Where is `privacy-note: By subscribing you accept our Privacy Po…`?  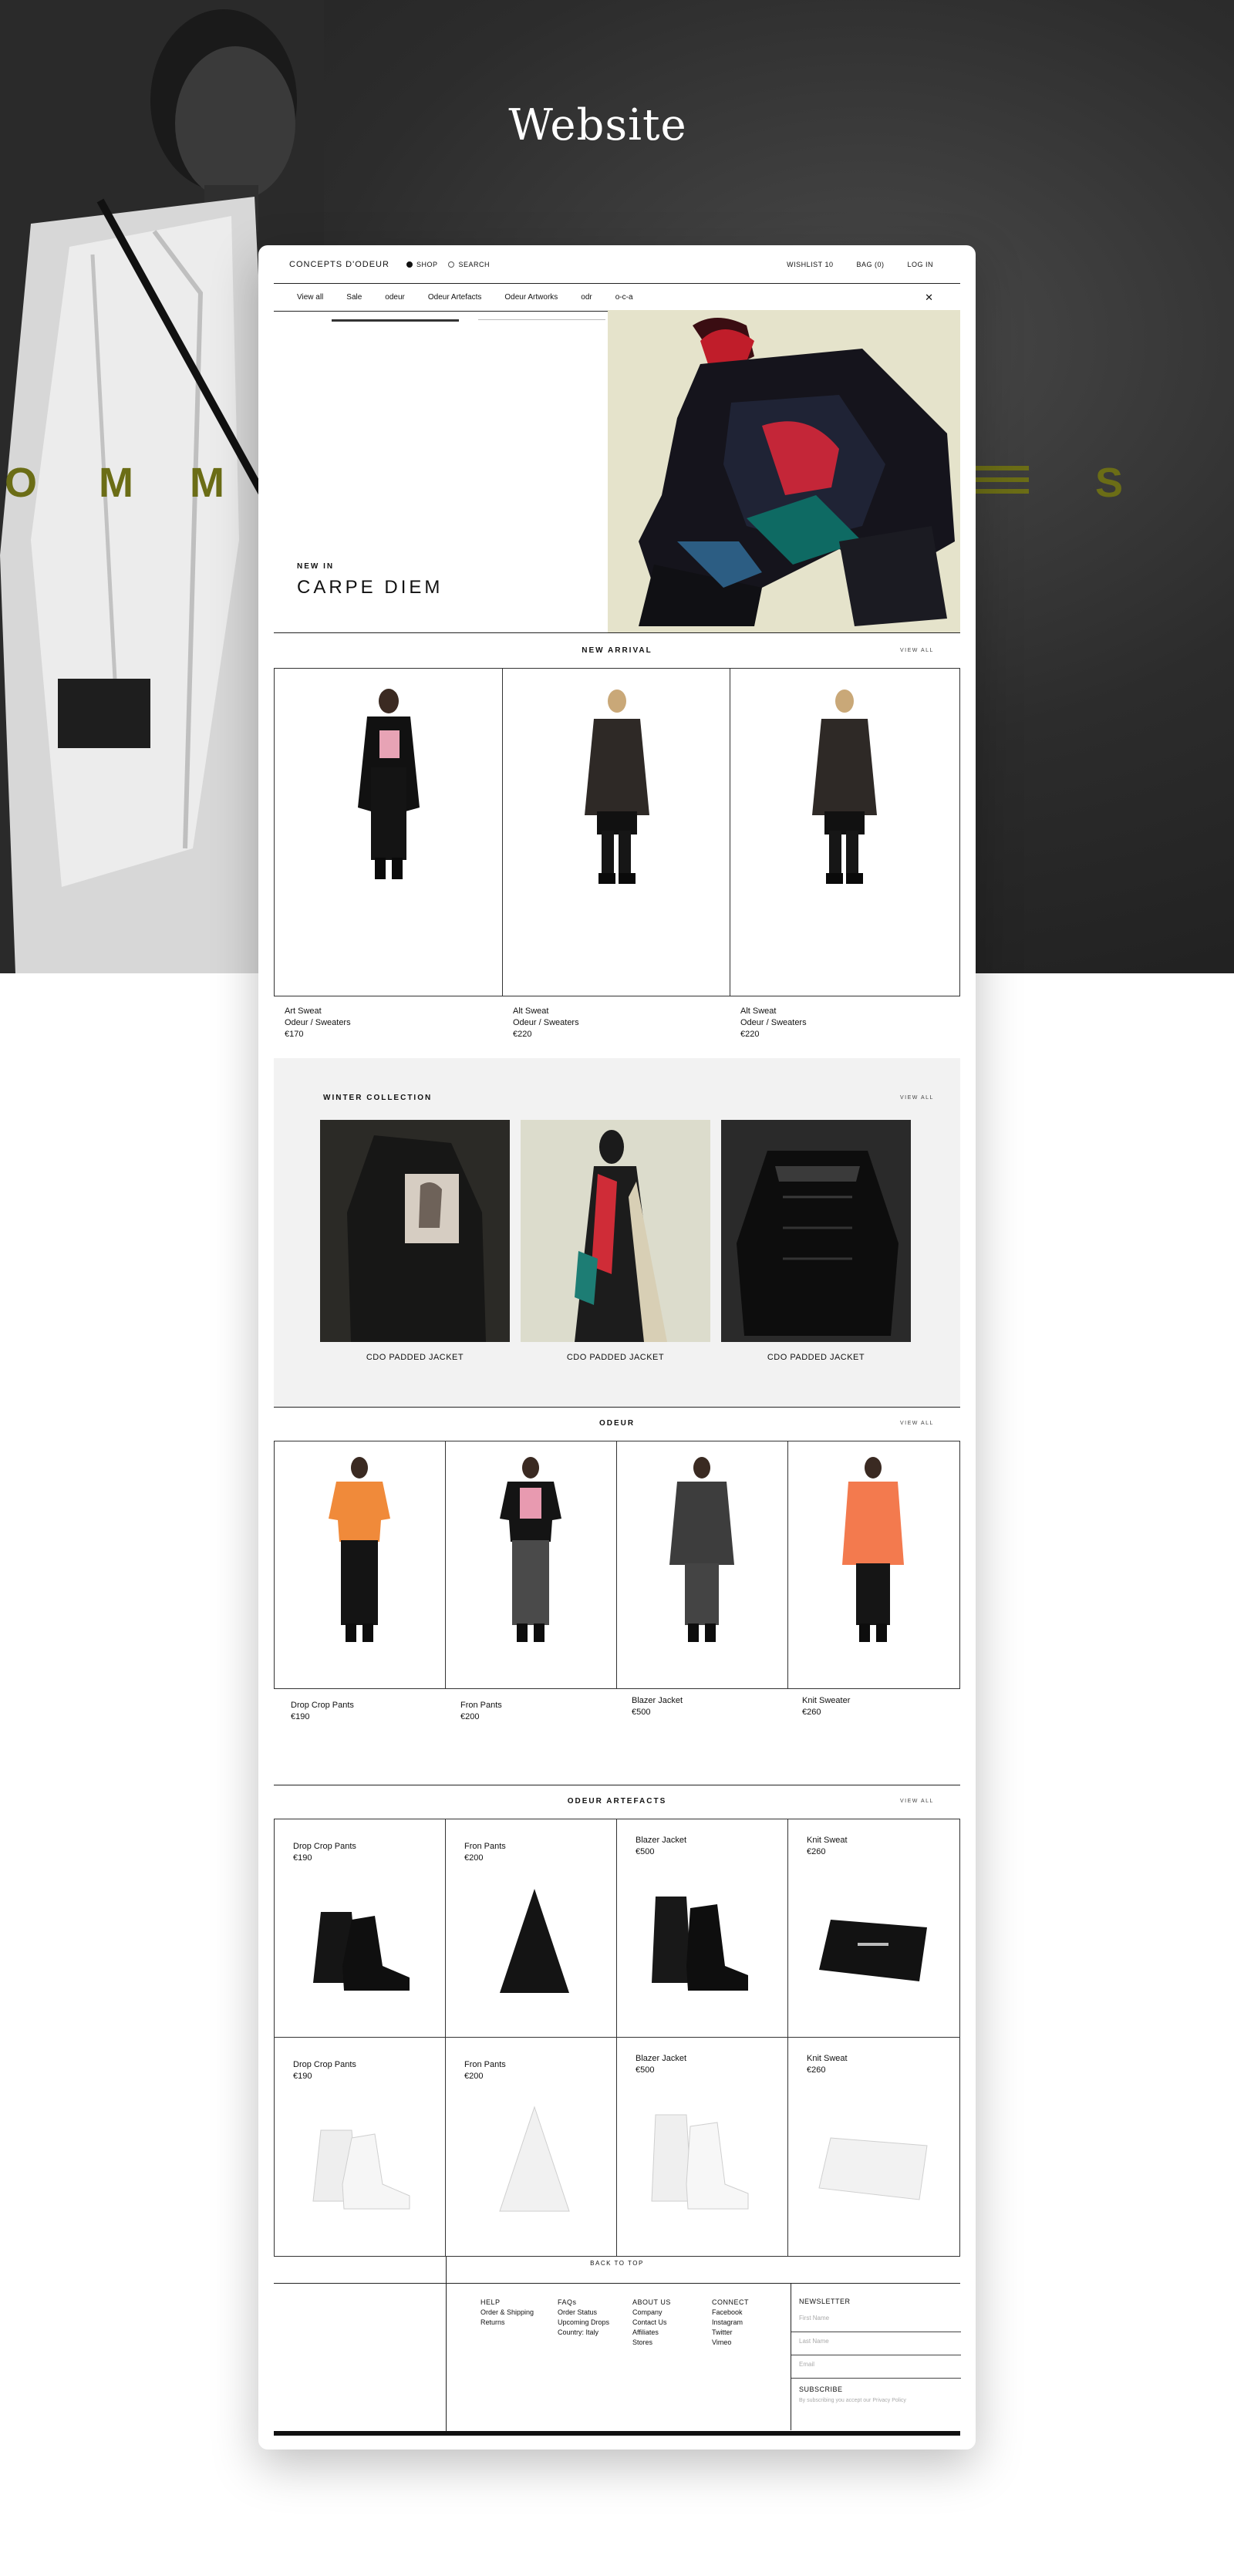 privacy-note: By subscribing you accept our Privacy Po… is located at coordinates (852, 2400).